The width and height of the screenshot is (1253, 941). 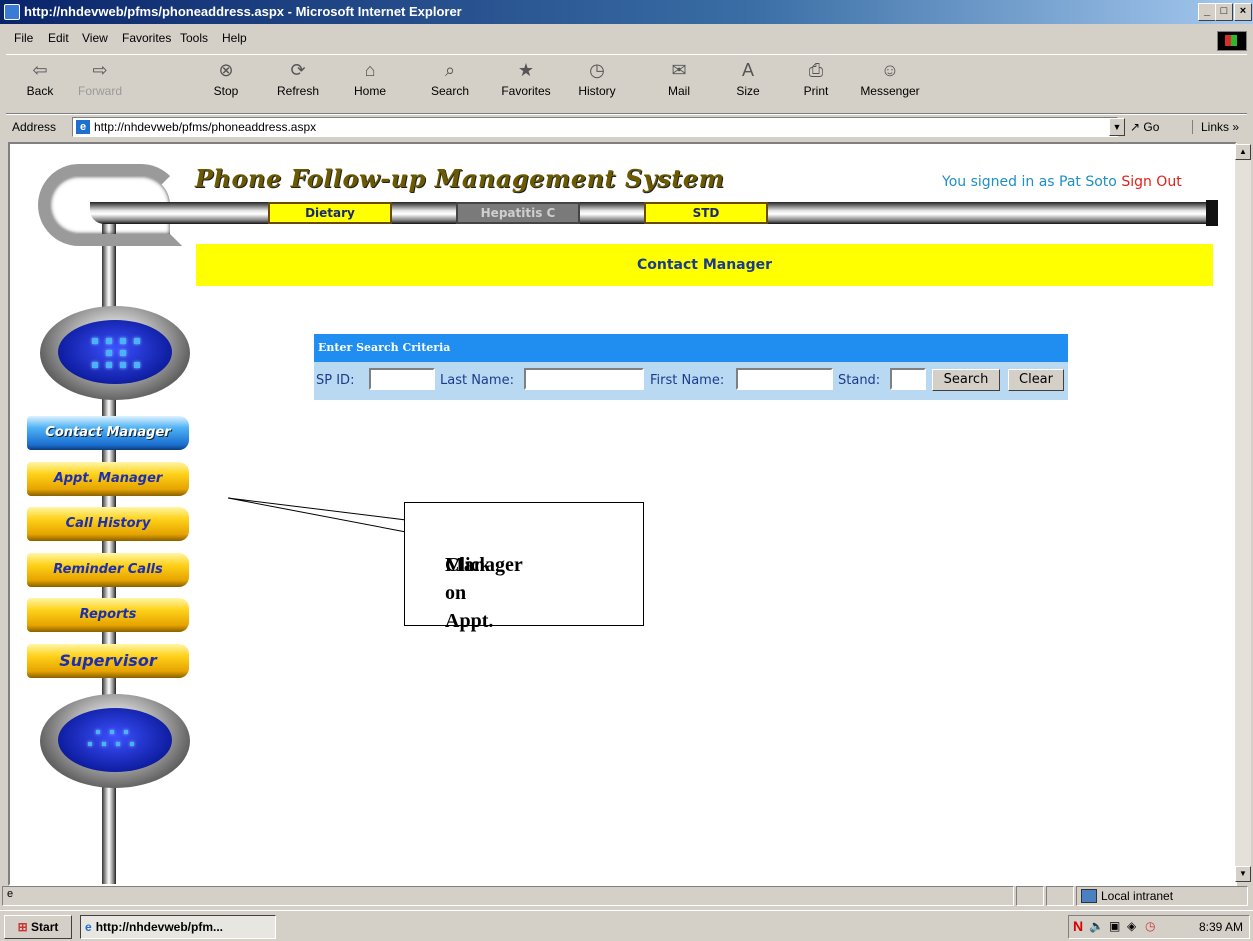 I want to click on orb-inner, so click(x=115, y=740).